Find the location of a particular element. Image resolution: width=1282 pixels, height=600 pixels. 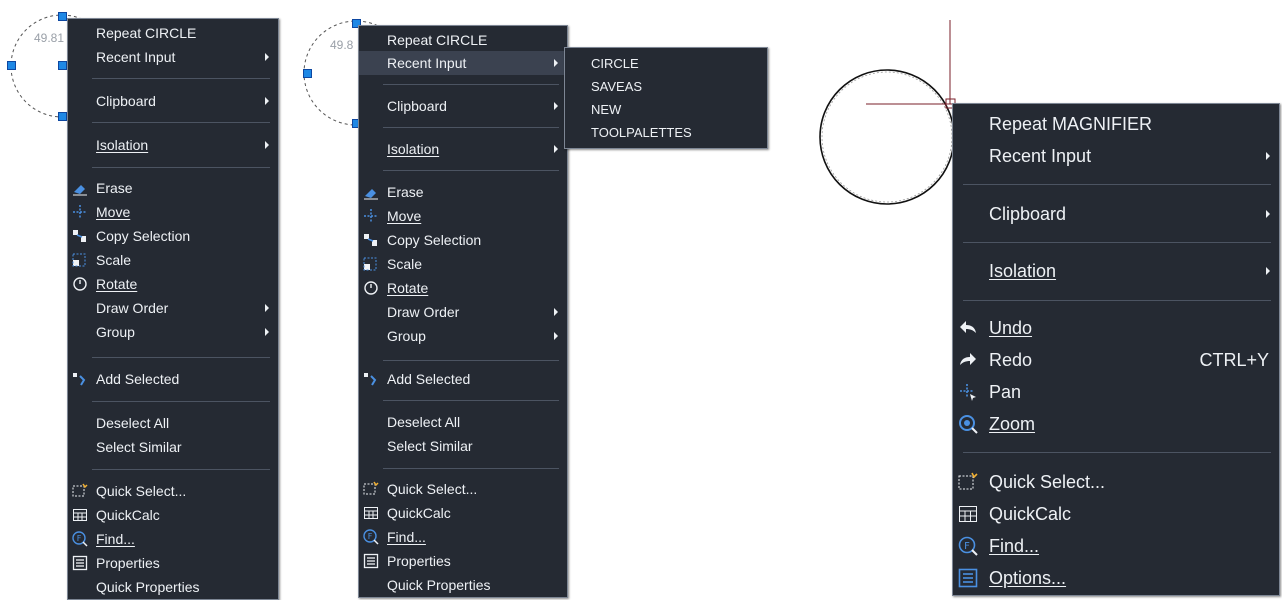

recent-input-circle-item: CIRCLE is located at coordinates (666, 63).